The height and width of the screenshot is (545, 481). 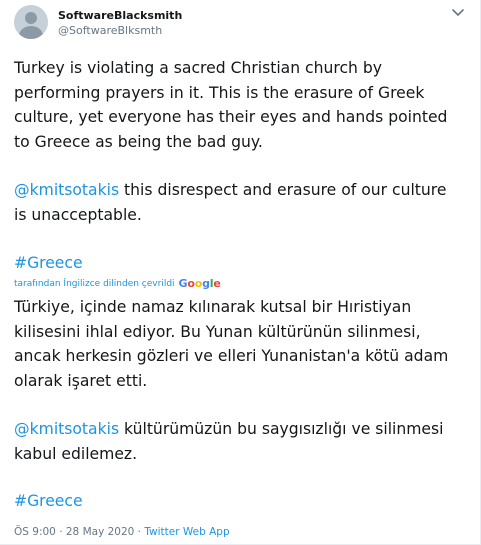 I want to click on tweet-meta: ÖS 9:00 · 28 May 2020 · Twitter Web App, so click(x=122, y=532).